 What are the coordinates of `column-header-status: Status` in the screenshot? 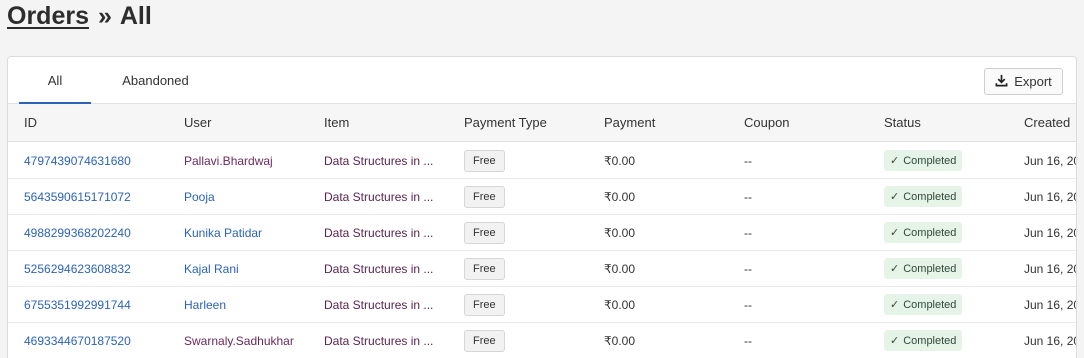 It's located at (949, 123).